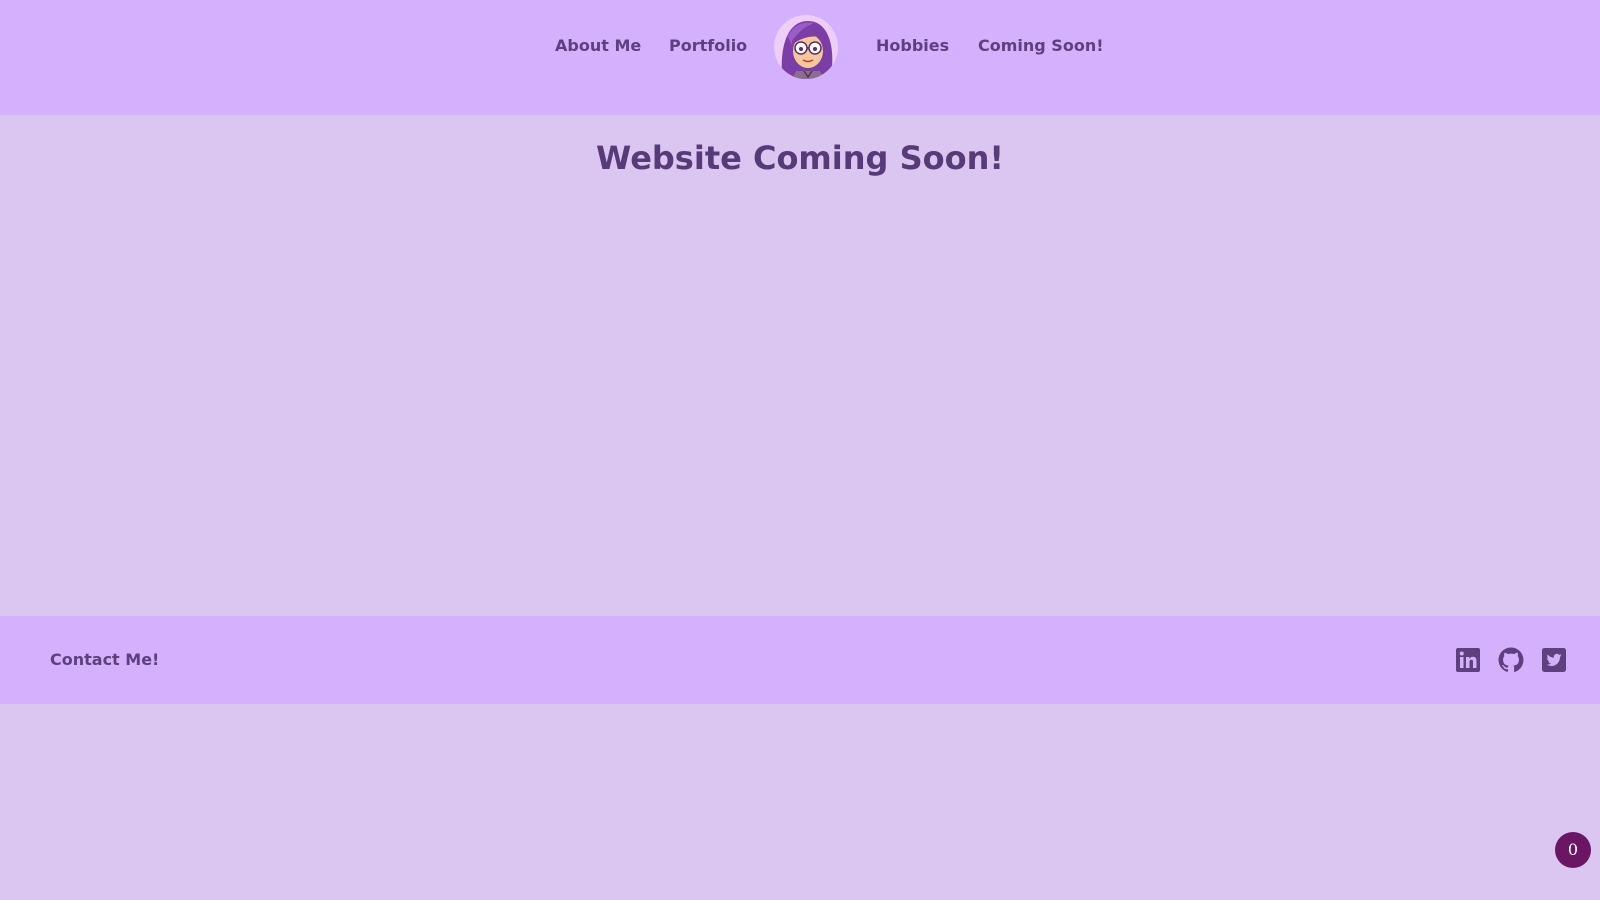 The width and height of the screenshot is (1600, 900). Describe the element at coordinates (708, 46) in the screenshot. I see `nav-portfolio-link: Portfolio` at that location.